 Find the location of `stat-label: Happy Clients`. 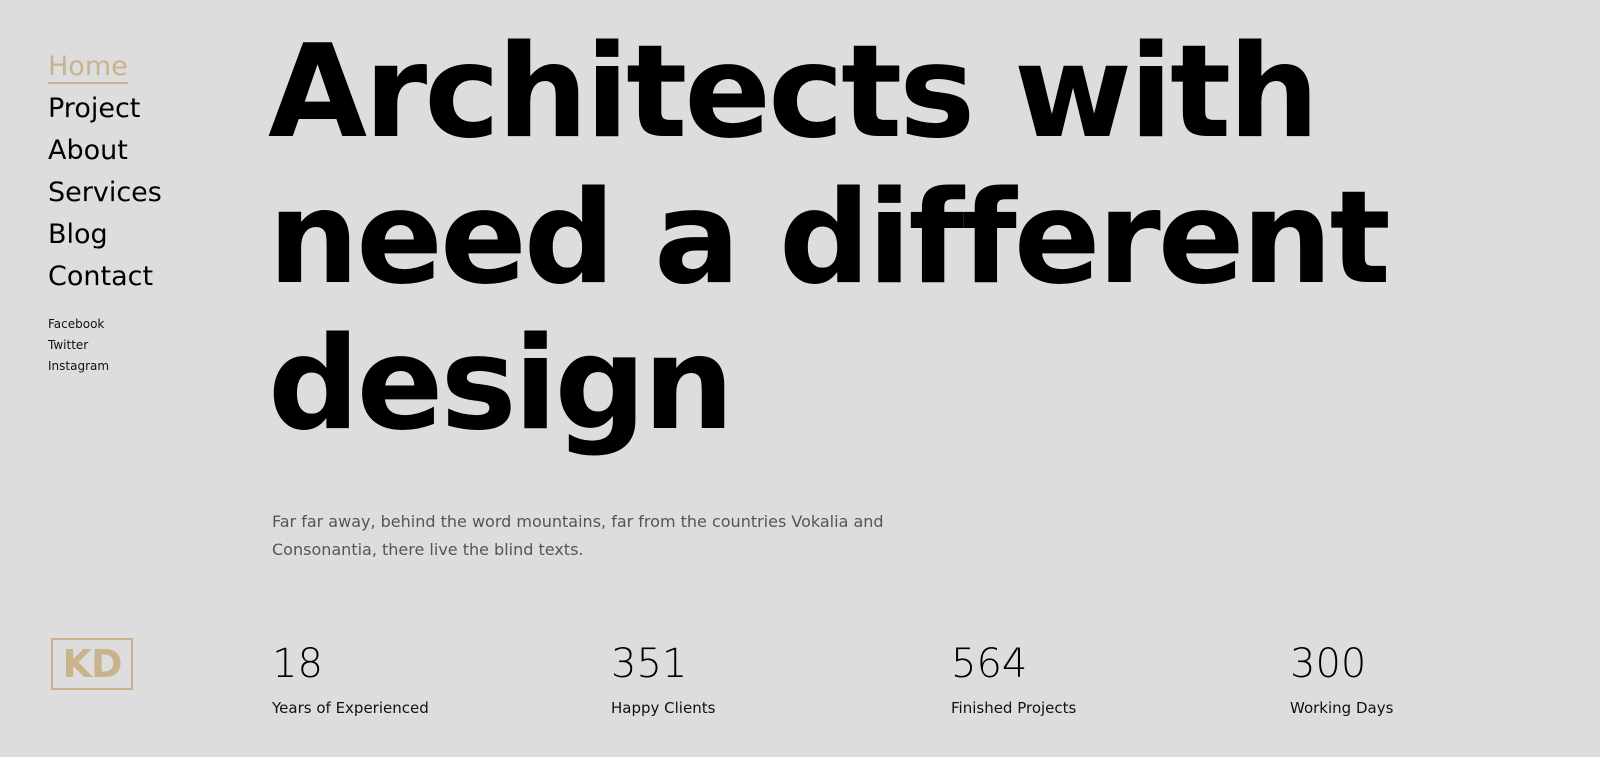

stat-label: Happy Clients is located at coordinates (663, 708).